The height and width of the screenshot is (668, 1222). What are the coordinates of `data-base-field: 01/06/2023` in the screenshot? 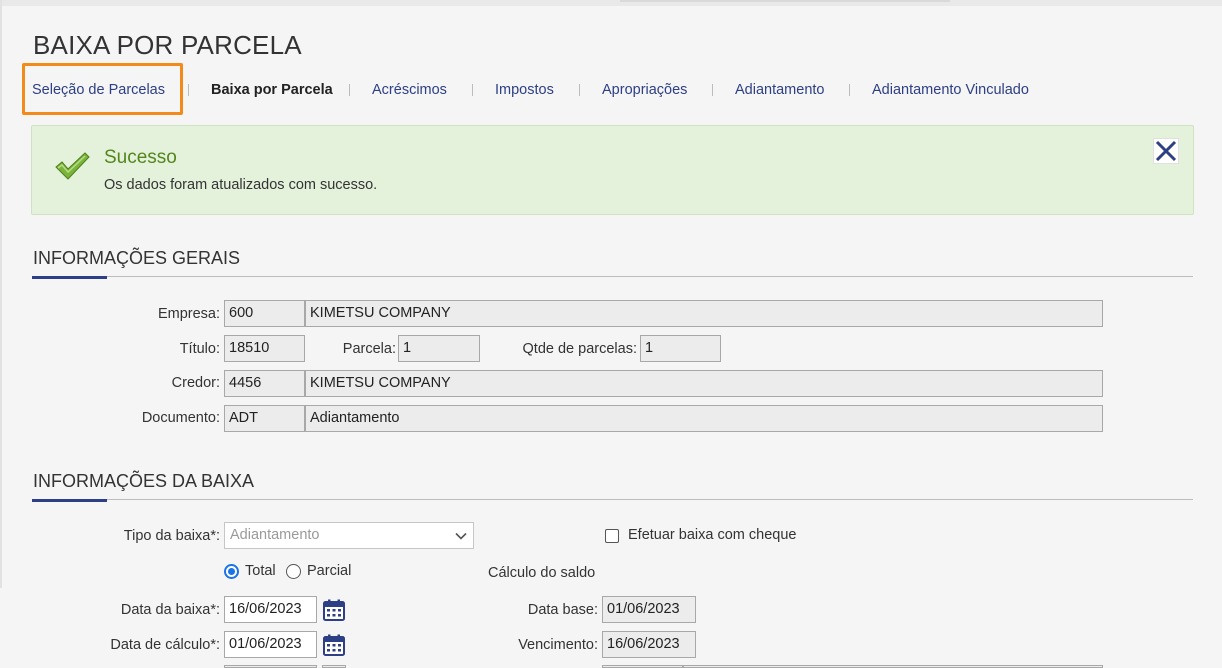 It's located at (649, 609).